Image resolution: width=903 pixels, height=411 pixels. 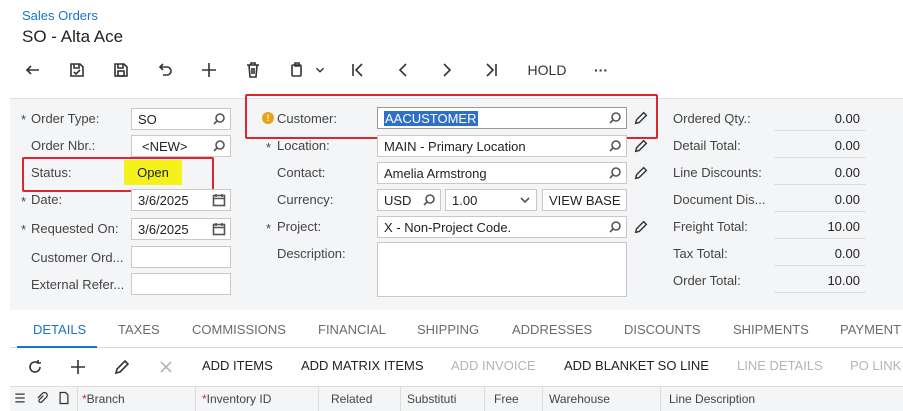 What do you see at coordinates (409, 200) in the screenshot?
I see `currency-field: USD` at bounding box center [409, 200].